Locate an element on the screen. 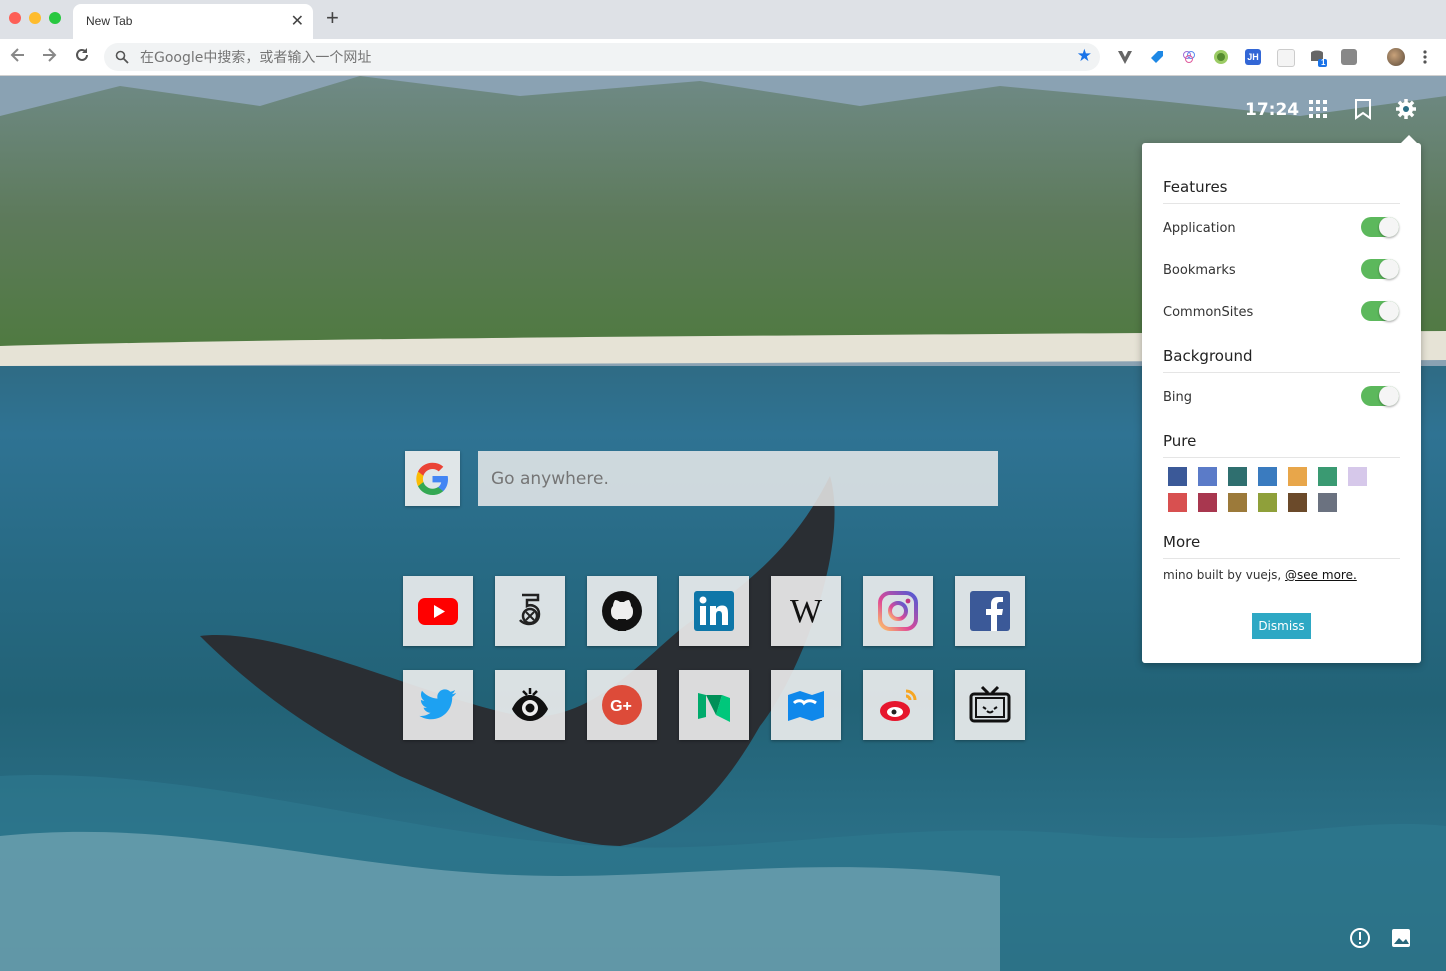 Image resolution: width=1446 pixels, height=971 pixels. bookmark-icon is located at coordinates (1363, 109).